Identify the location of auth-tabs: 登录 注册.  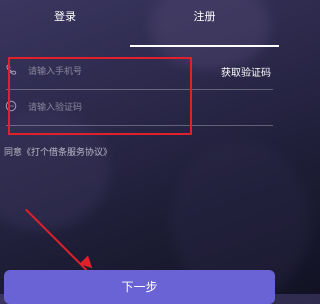
(139, 24).